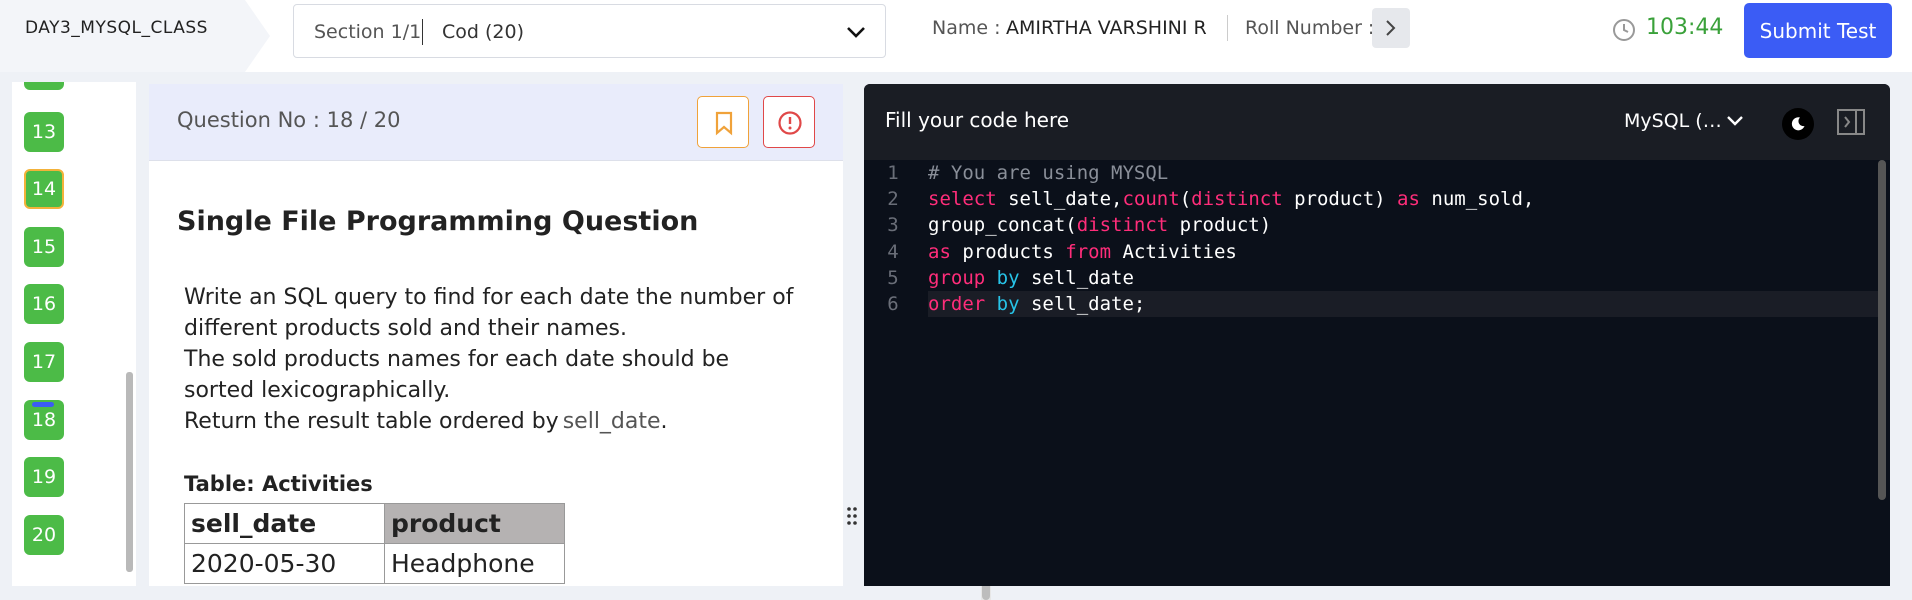 The image size is (1912, 600). Describe the element at coordinates (43, 404) in the screenshot. I see `current-question-marker` at that location.